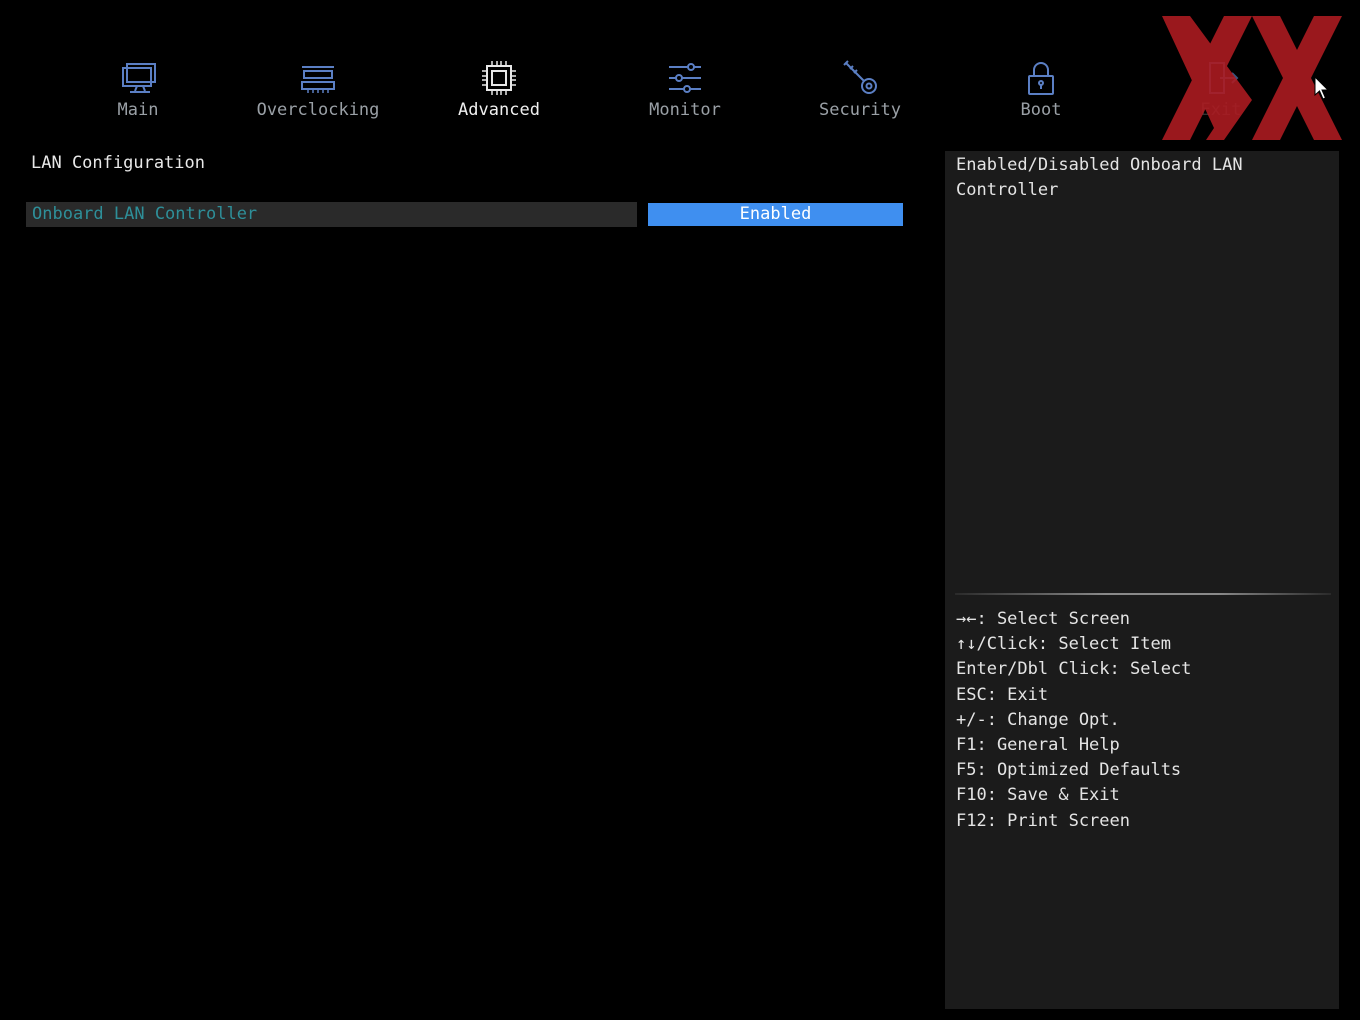  What do you see at coordinates (1043, 619) in the screenshot?
I see `key-hint: →←: Select Screen` at bounding box center [1043, 619].